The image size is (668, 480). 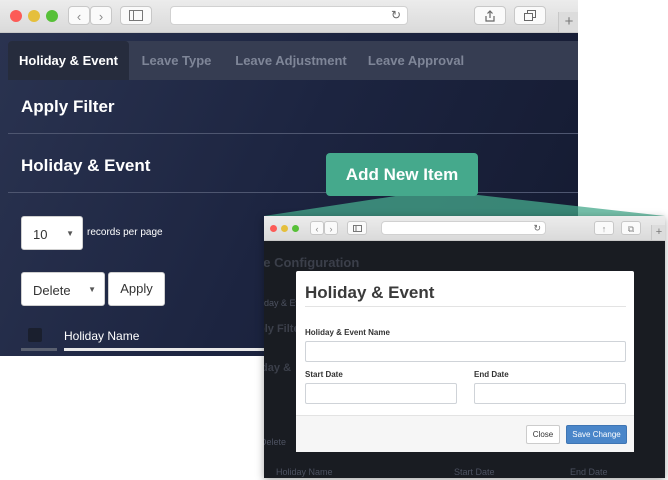 What do you see at coordinates (312, 262) in the screenshot?
I see `bg-page-title: ve Configuration` at bounding box center [312, 262].